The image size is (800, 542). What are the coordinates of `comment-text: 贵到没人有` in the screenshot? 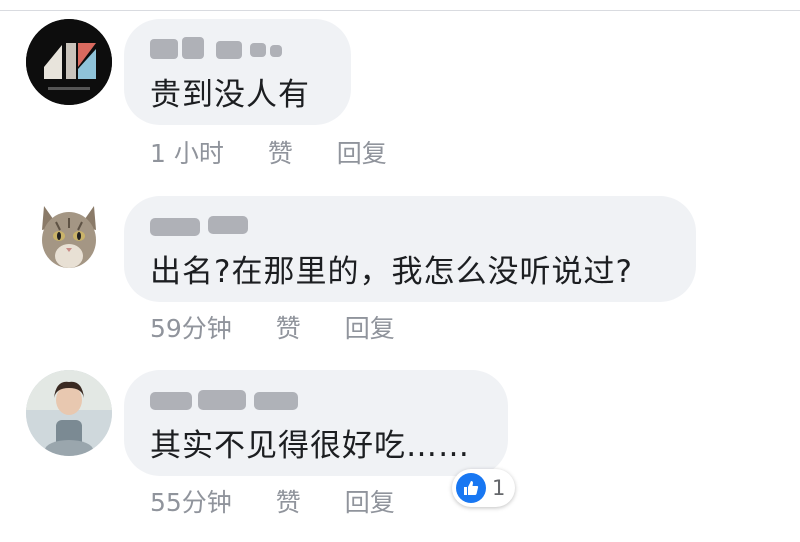 It's located at (230, 95).